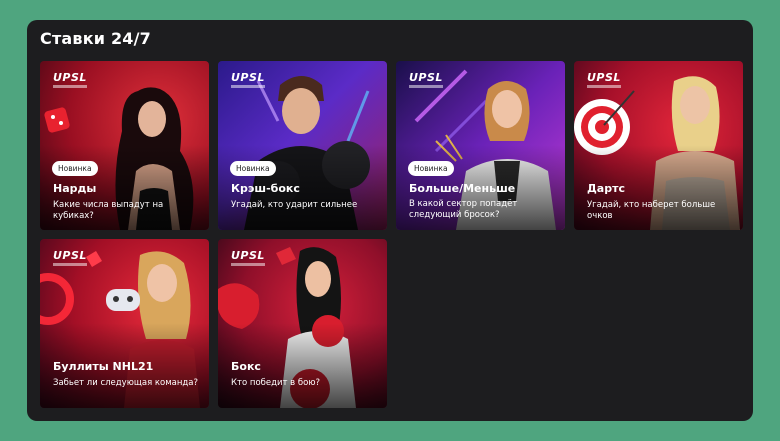 The height and width of the screenshot is (441, 780). I want to click on game-description: Угадай, кто ударит сильнее, so click(294, 205).